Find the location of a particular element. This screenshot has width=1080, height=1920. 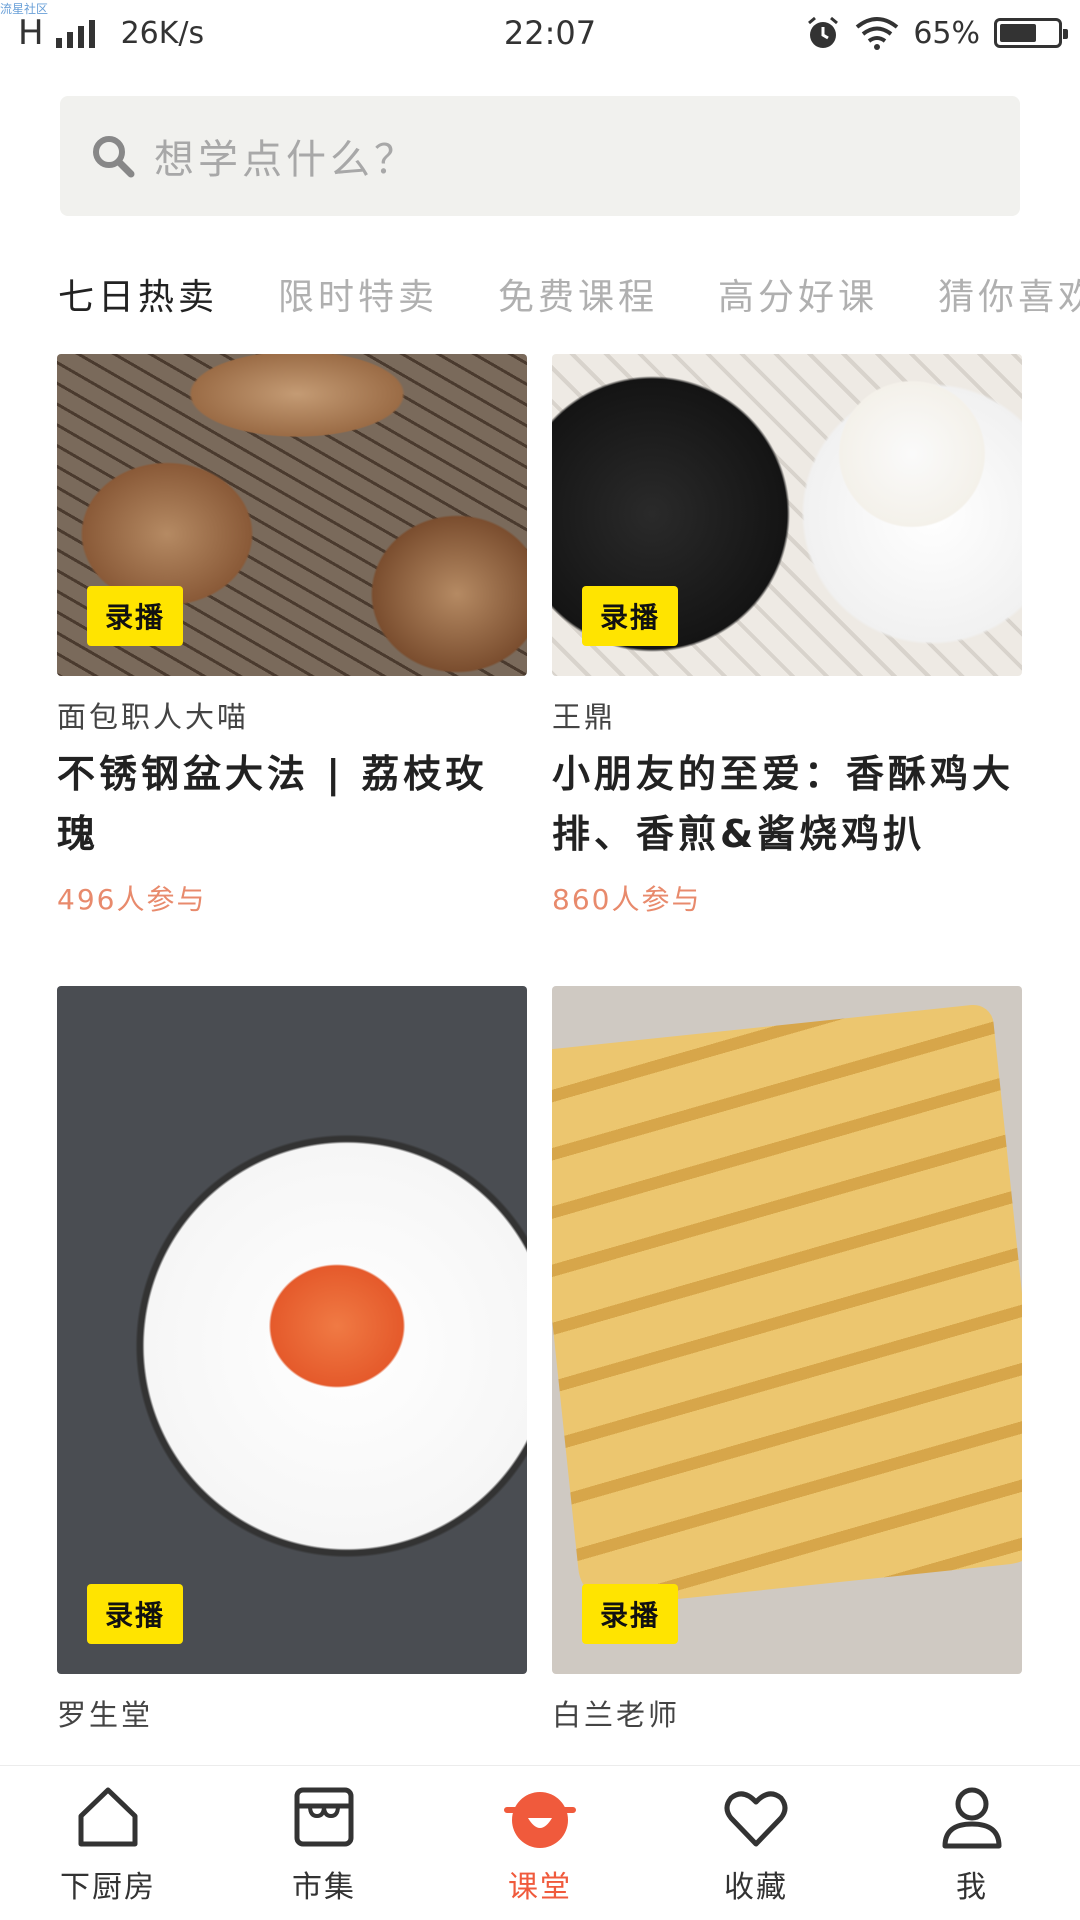

status-right: 65% is located at coordinates (925, 33).